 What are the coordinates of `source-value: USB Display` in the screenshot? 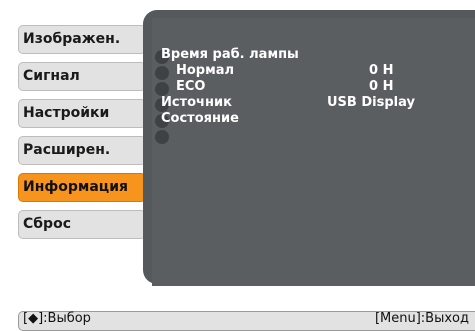 It's located at (371, 102).